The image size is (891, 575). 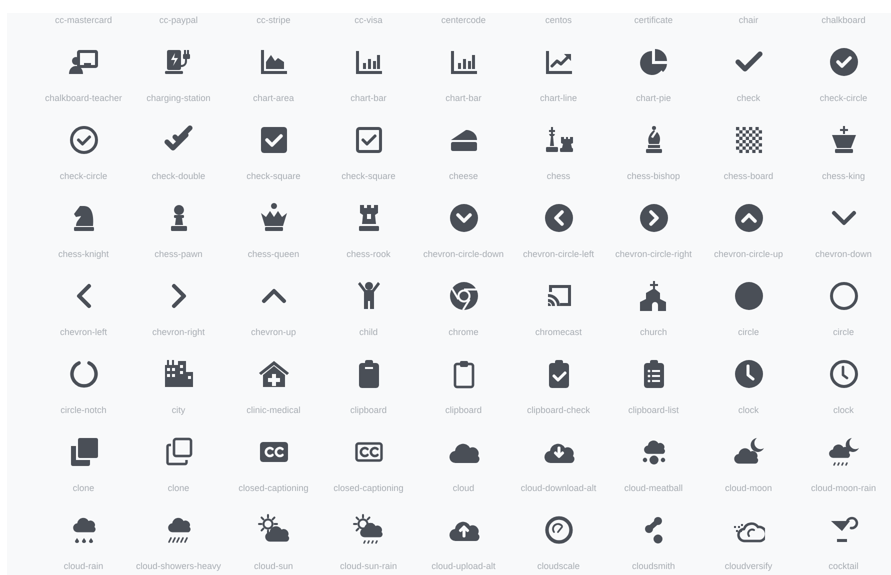 I want to click on icon-label: cc-paypal, so click(x=178, y=20).